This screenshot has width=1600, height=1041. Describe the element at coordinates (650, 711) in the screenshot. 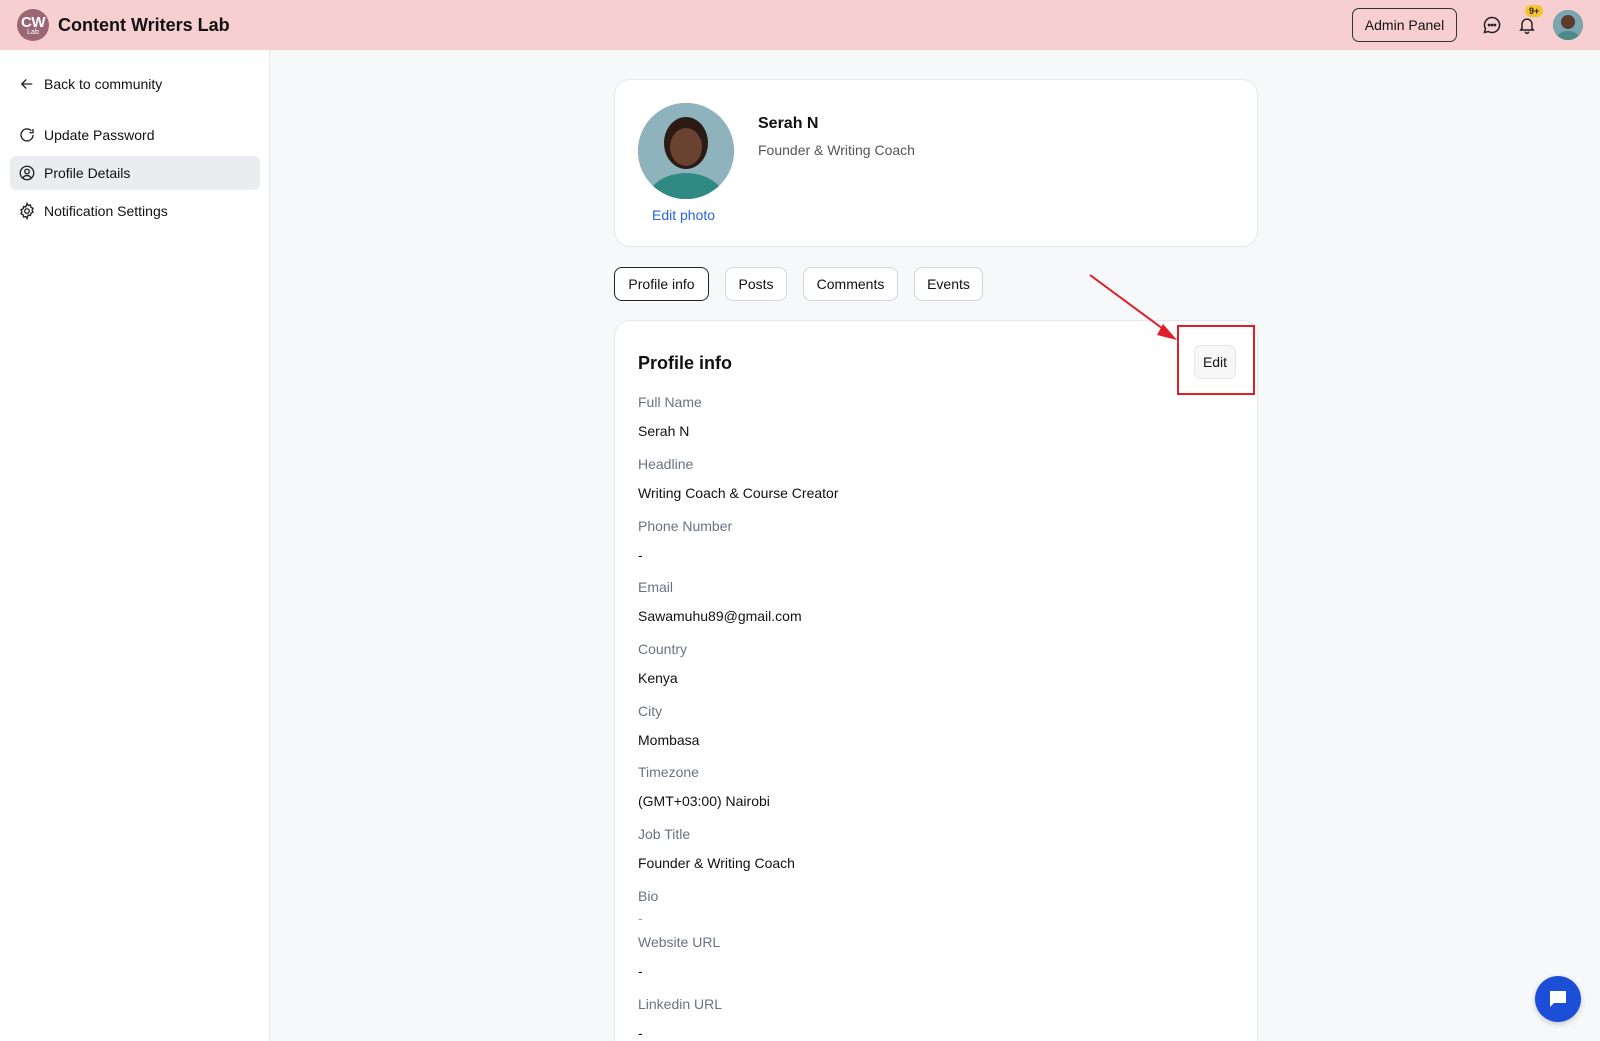

I see `field-label: City` at that location.